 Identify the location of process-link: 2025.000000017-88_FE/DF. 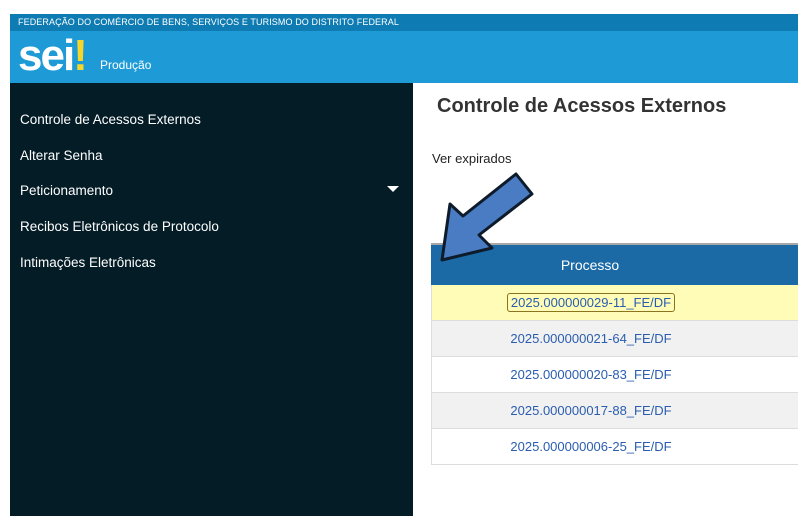
(590, 410).